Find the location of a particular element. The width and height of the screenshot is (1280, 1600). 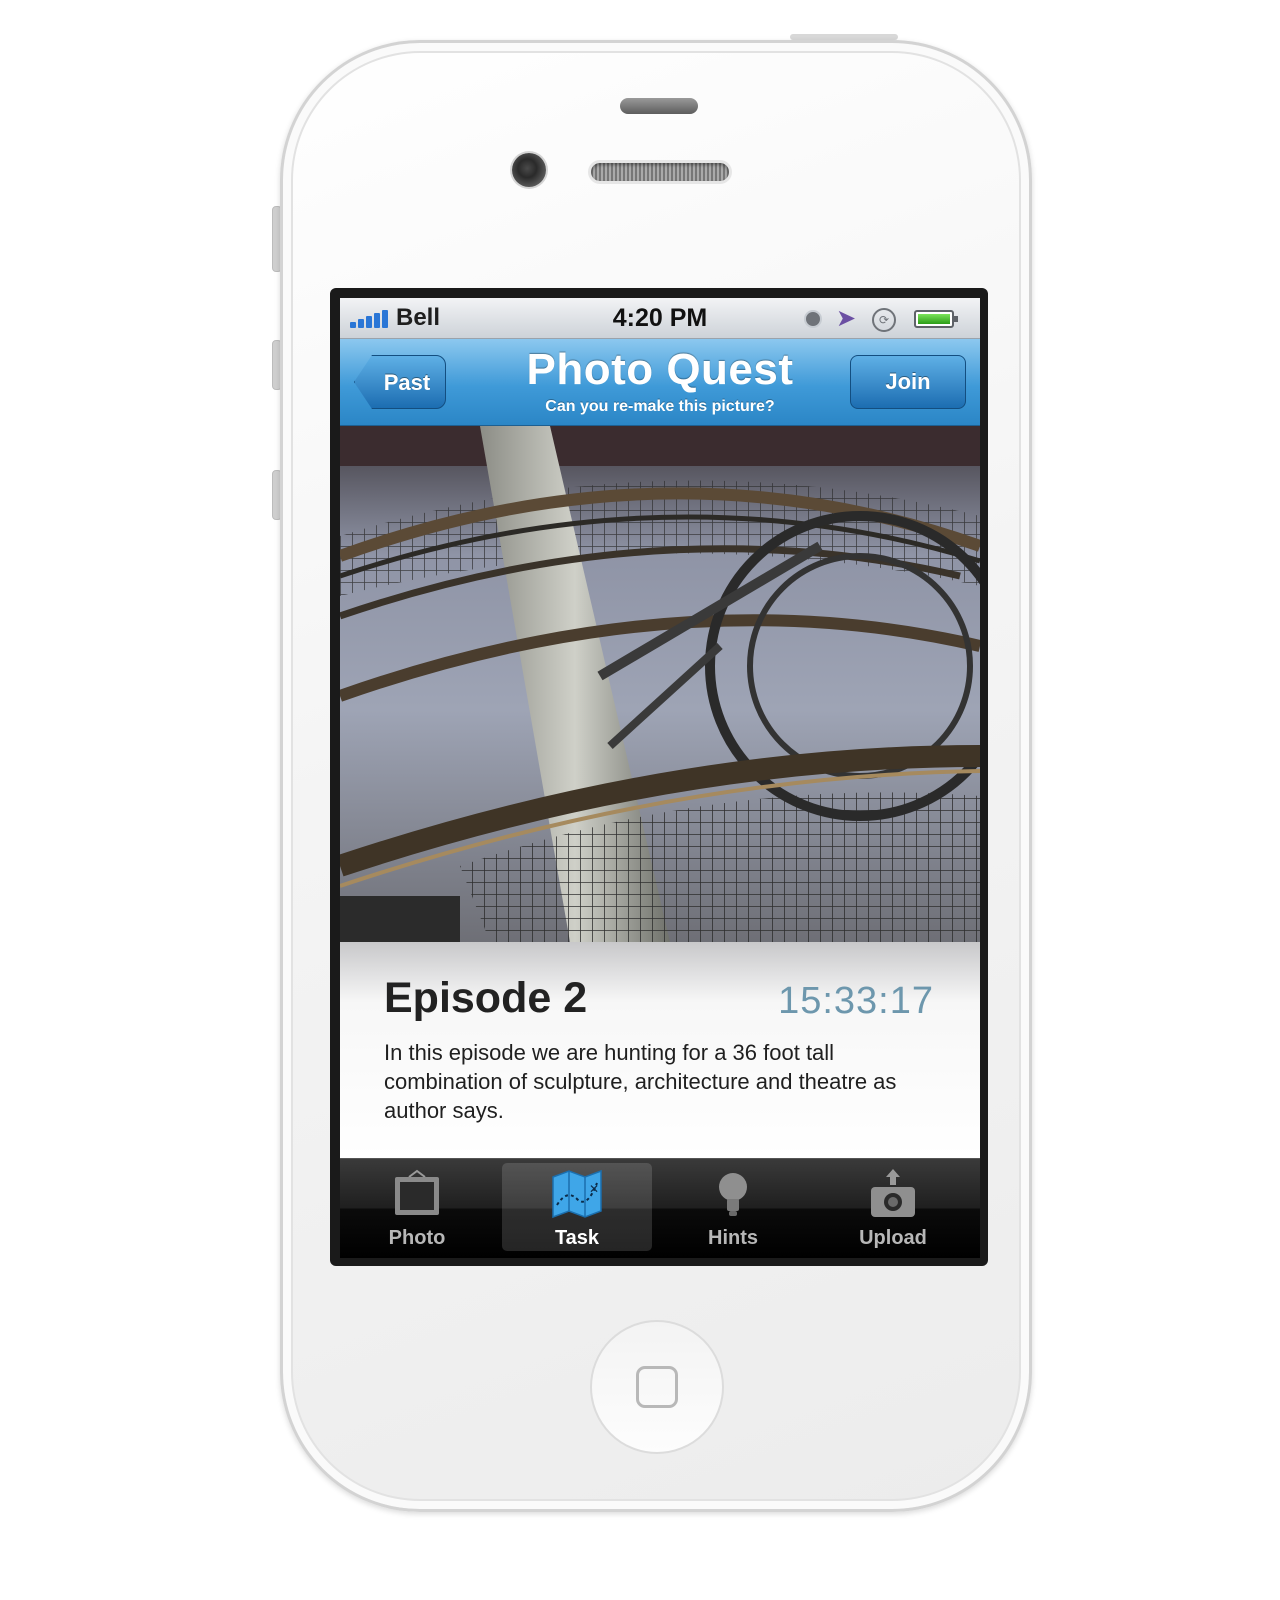

earpiece-speaker is located at coordinates (660, 172).